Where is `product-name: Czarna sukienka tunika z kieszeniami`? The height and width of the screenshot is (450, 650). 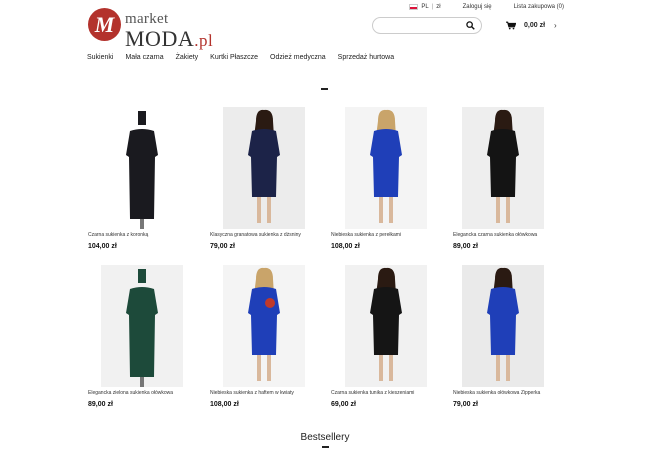
product-name: Czarna sukienka tunika z kieszeniami is located at coordinates (372, 393).